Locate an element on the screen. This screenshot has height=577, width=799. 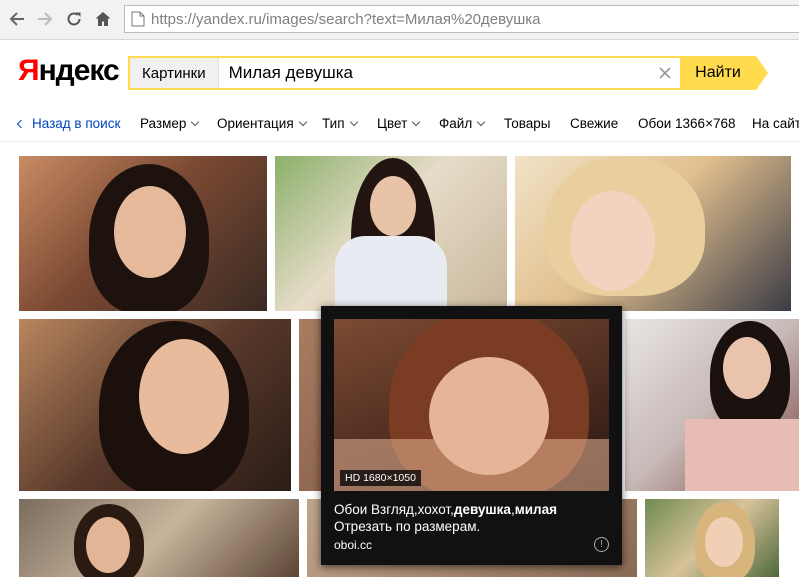
filter-fresh: Свежие is located at coordinates (594, 123).